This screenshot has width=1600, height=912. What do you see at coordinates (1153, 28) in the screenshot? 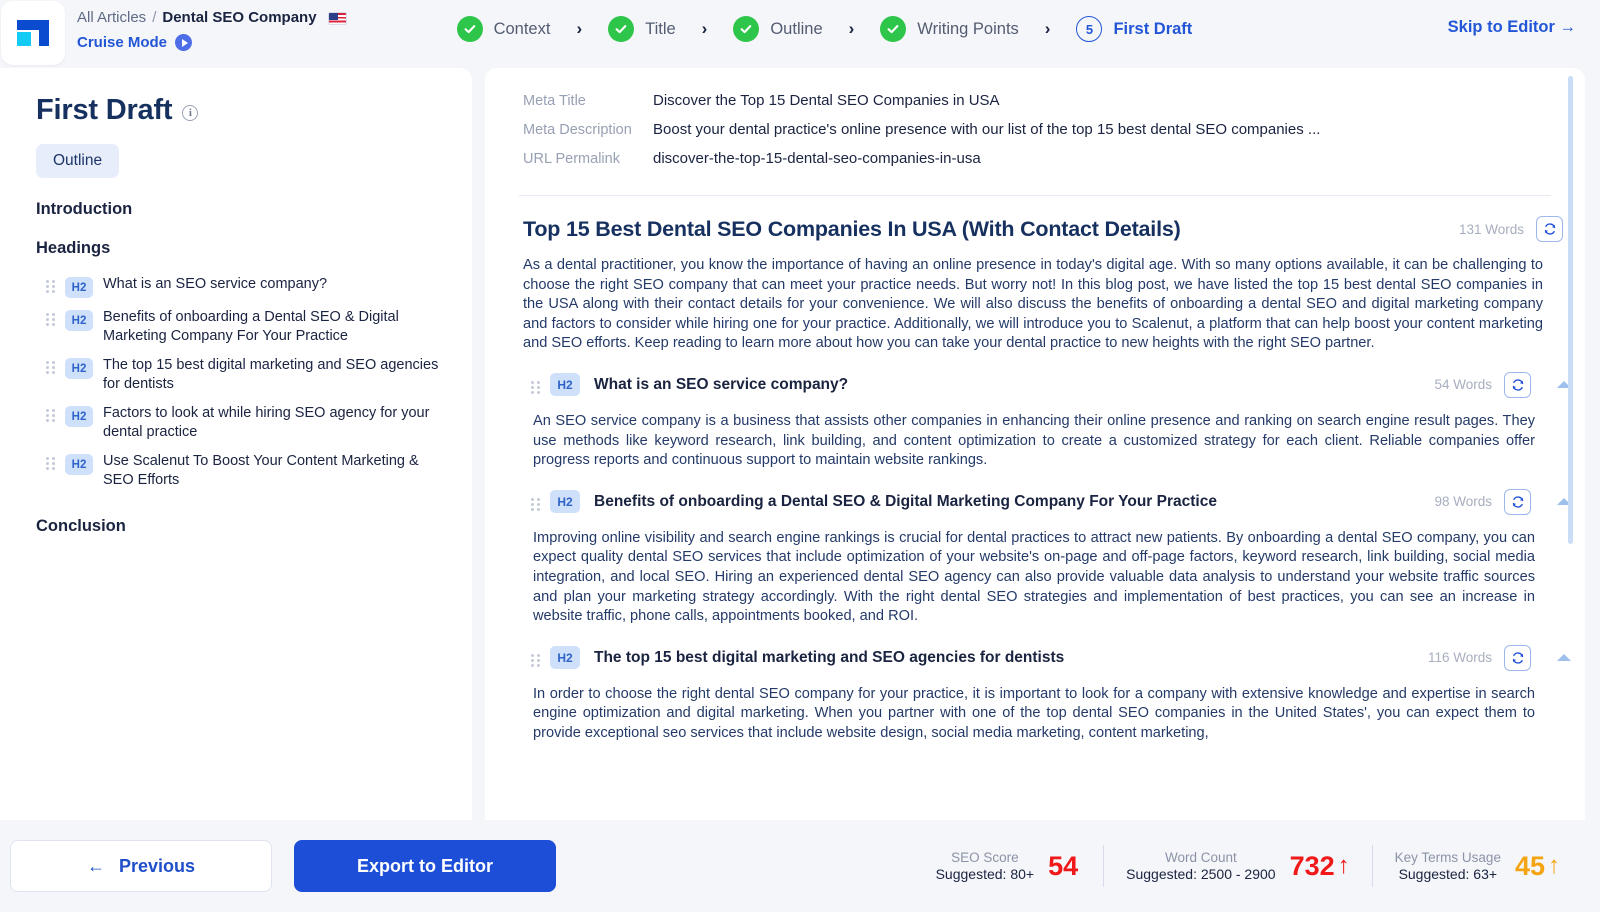
I see `step-label: First Draft` at bounding box center [1153, 28].